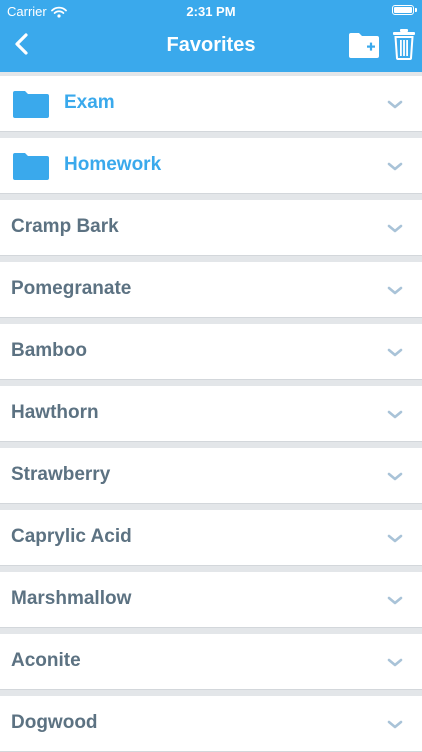  I want to click on list-item: Hawthorn, so click(211, 414).